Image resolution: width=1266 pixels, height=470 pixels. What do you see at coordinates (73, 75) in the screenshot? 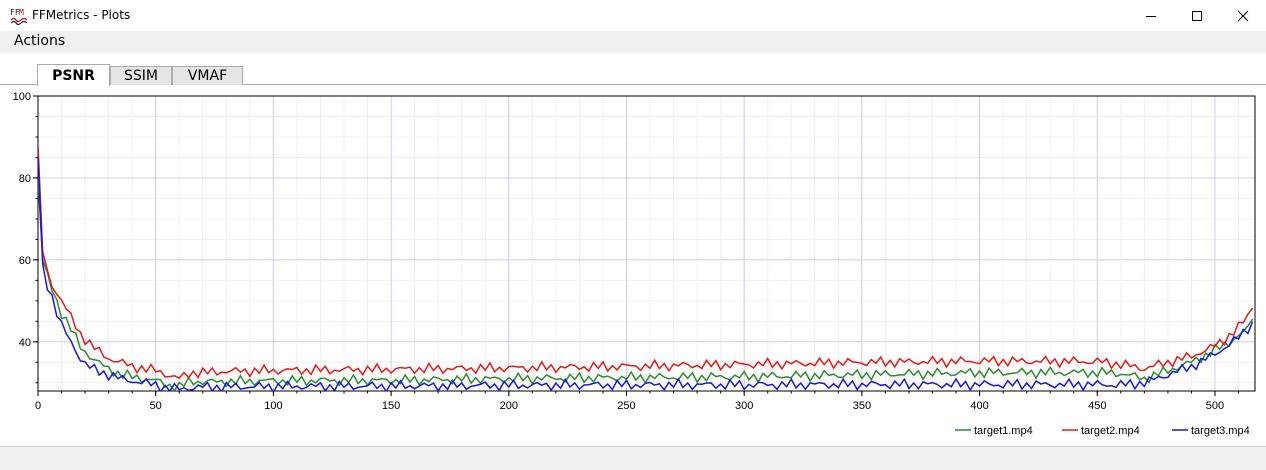
I see `tab-psnr: PSNR` at bounding box center [73, 75].